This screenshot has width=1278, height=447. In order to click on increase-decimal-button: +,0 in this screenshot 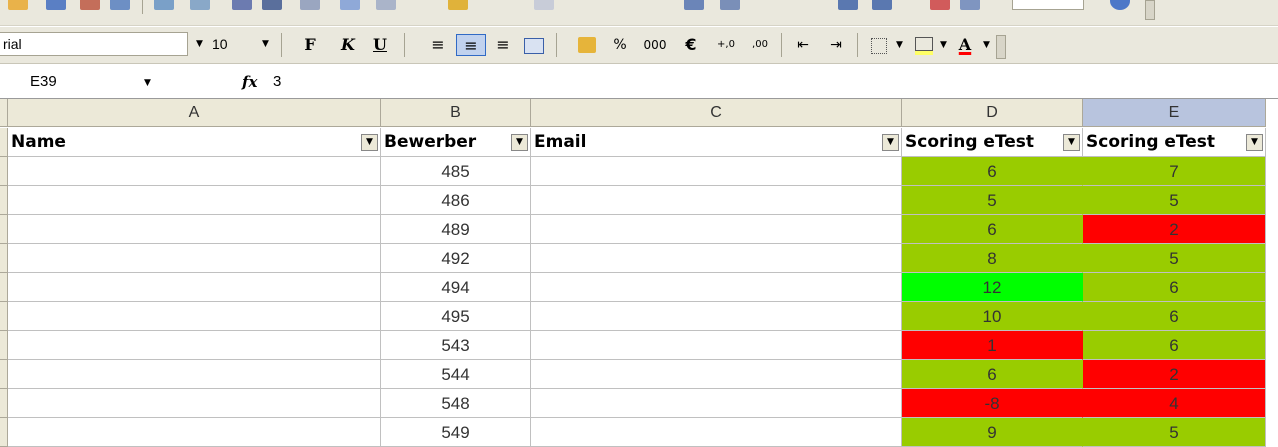, I will do `click(726, 45)`.